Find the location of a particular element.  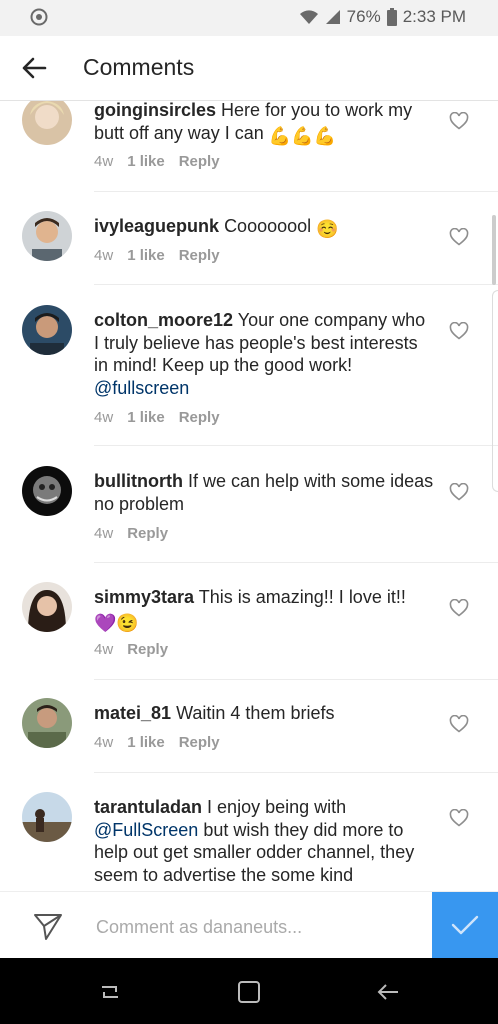

page-title: Comments is located at coordinates (139, 67).